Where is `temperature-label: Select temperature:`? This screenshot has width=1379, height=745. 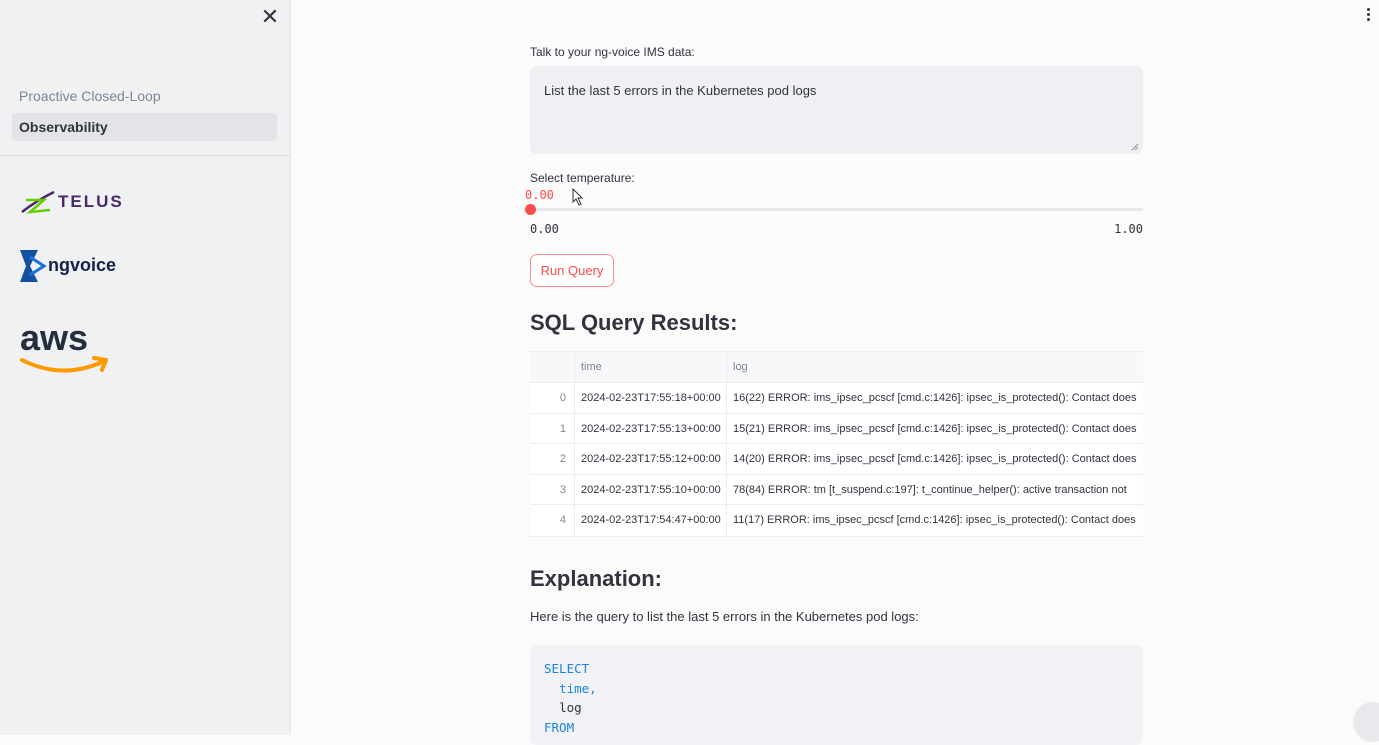 temperature-label: Select temperature: is located at coordinates (582, 178).